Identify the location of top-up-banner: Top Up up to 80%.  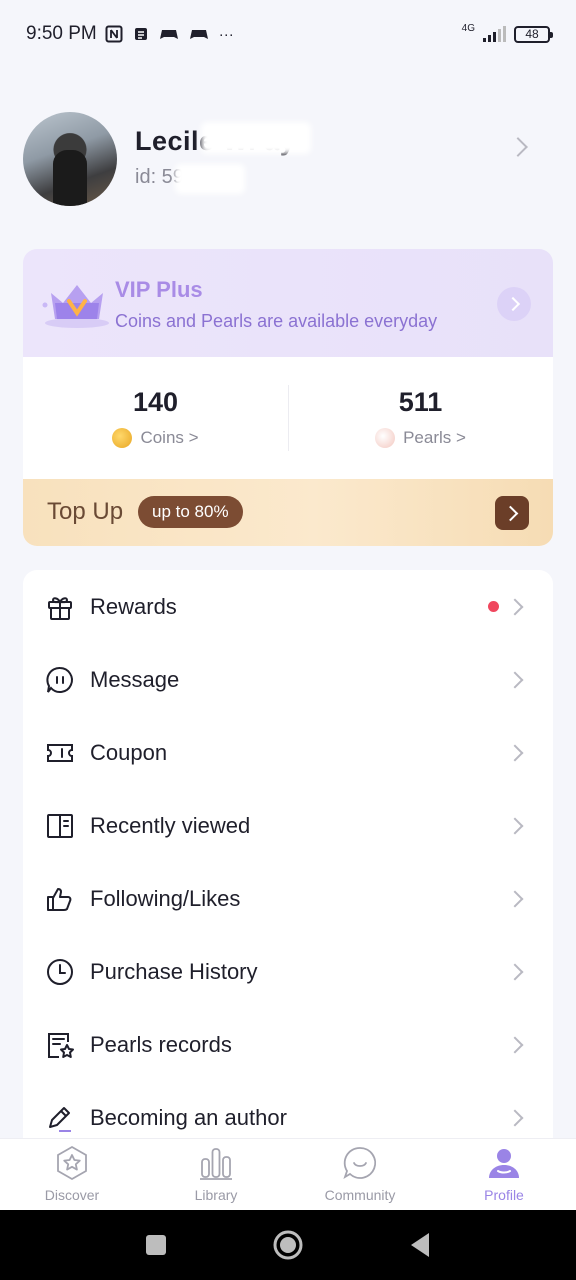
(288, 512).